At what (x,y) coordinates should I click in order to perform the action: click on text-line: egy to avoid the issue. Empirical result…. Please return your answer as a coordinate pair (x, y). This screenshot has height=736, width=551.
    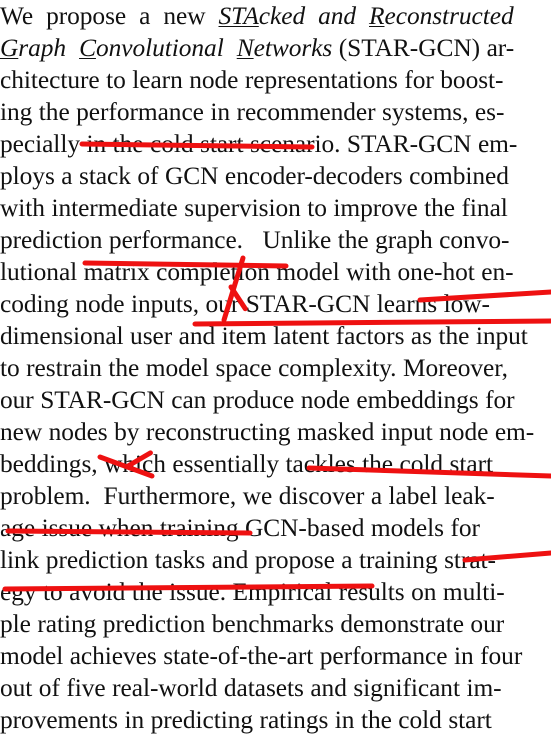
    Looking at the image, I should click on (275, 592).